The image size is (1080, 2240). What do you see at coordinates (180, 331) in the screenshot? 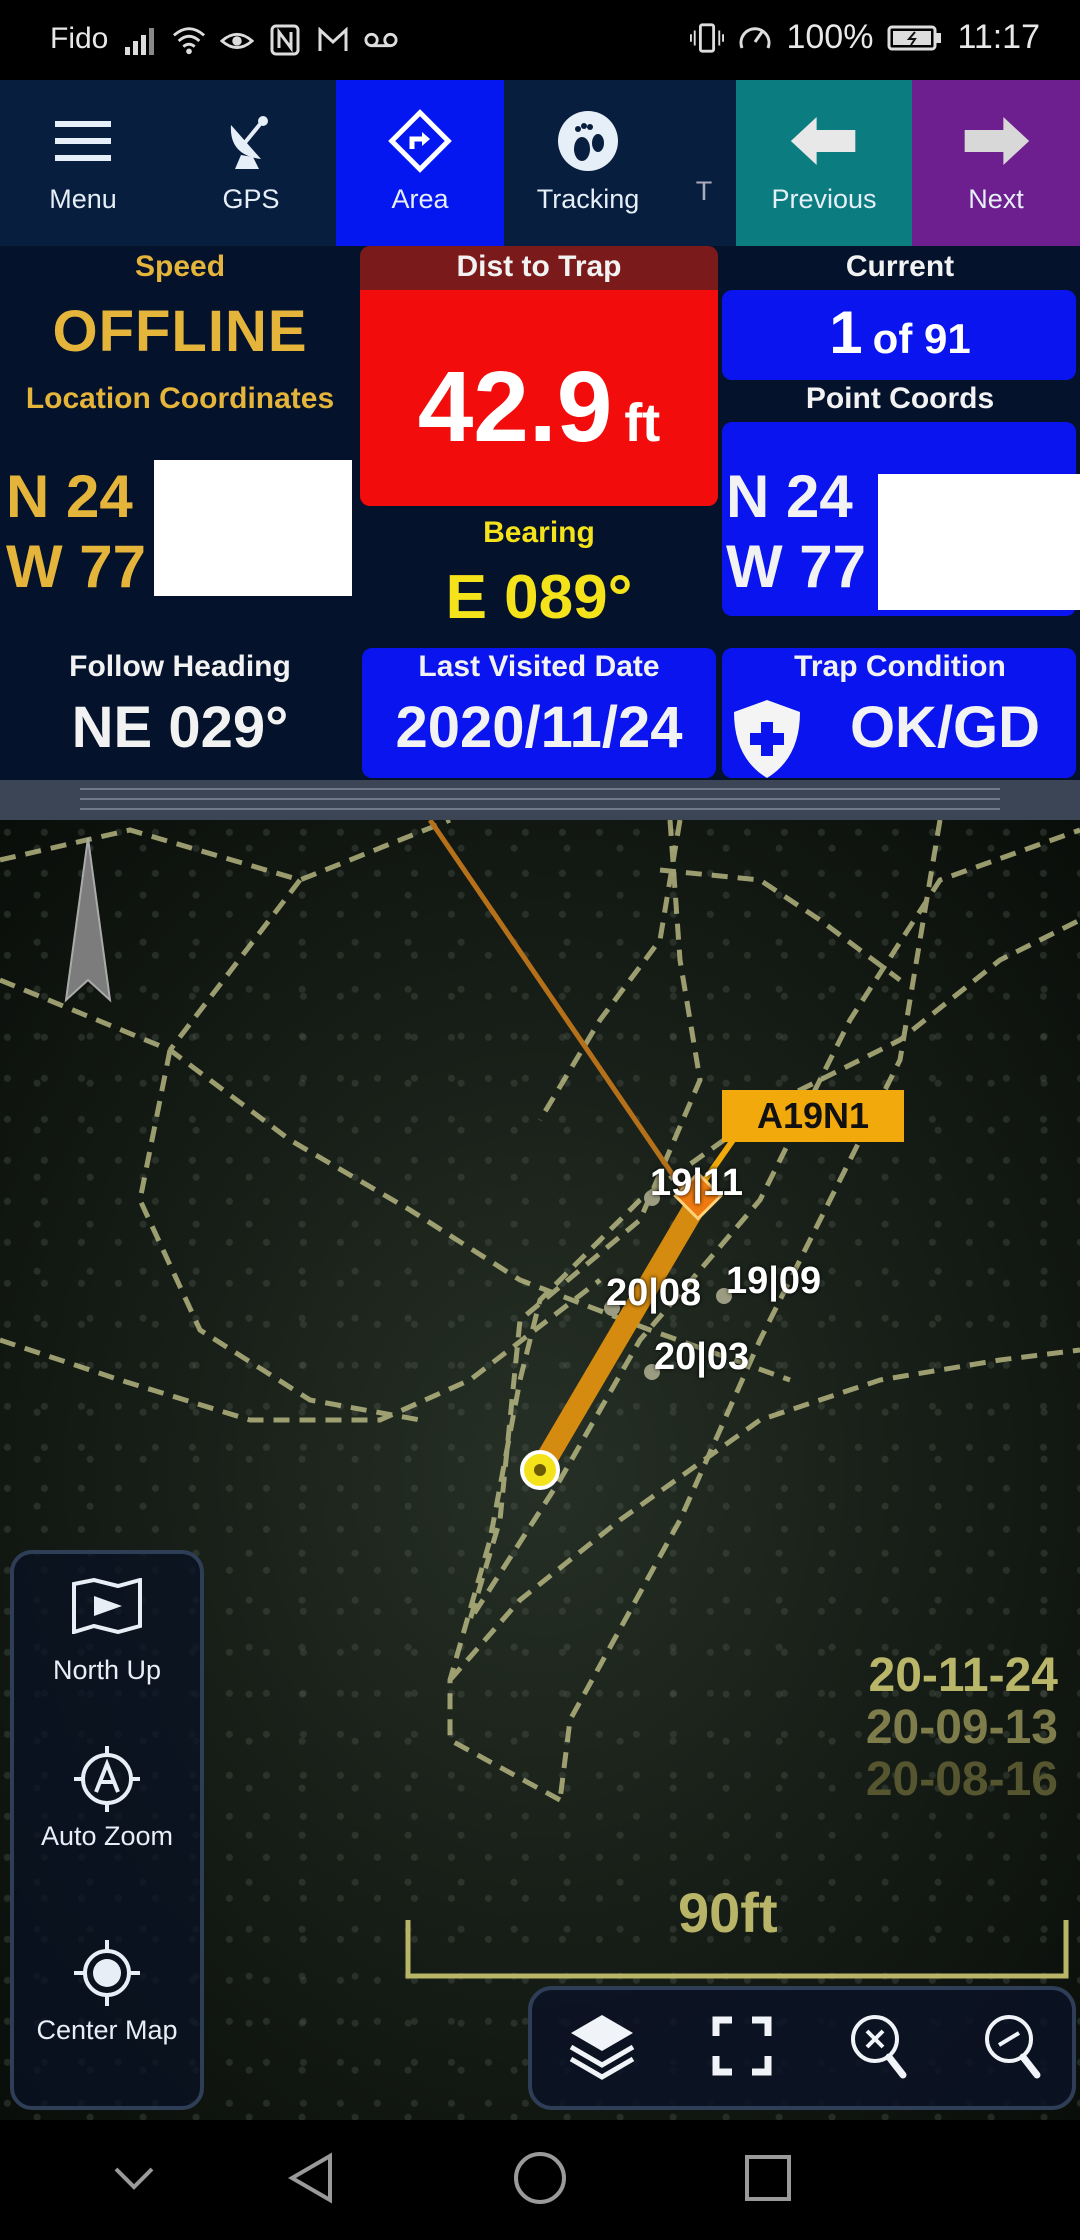
I see `speed-value: OFFLINE` at bounding box center [180, 331].